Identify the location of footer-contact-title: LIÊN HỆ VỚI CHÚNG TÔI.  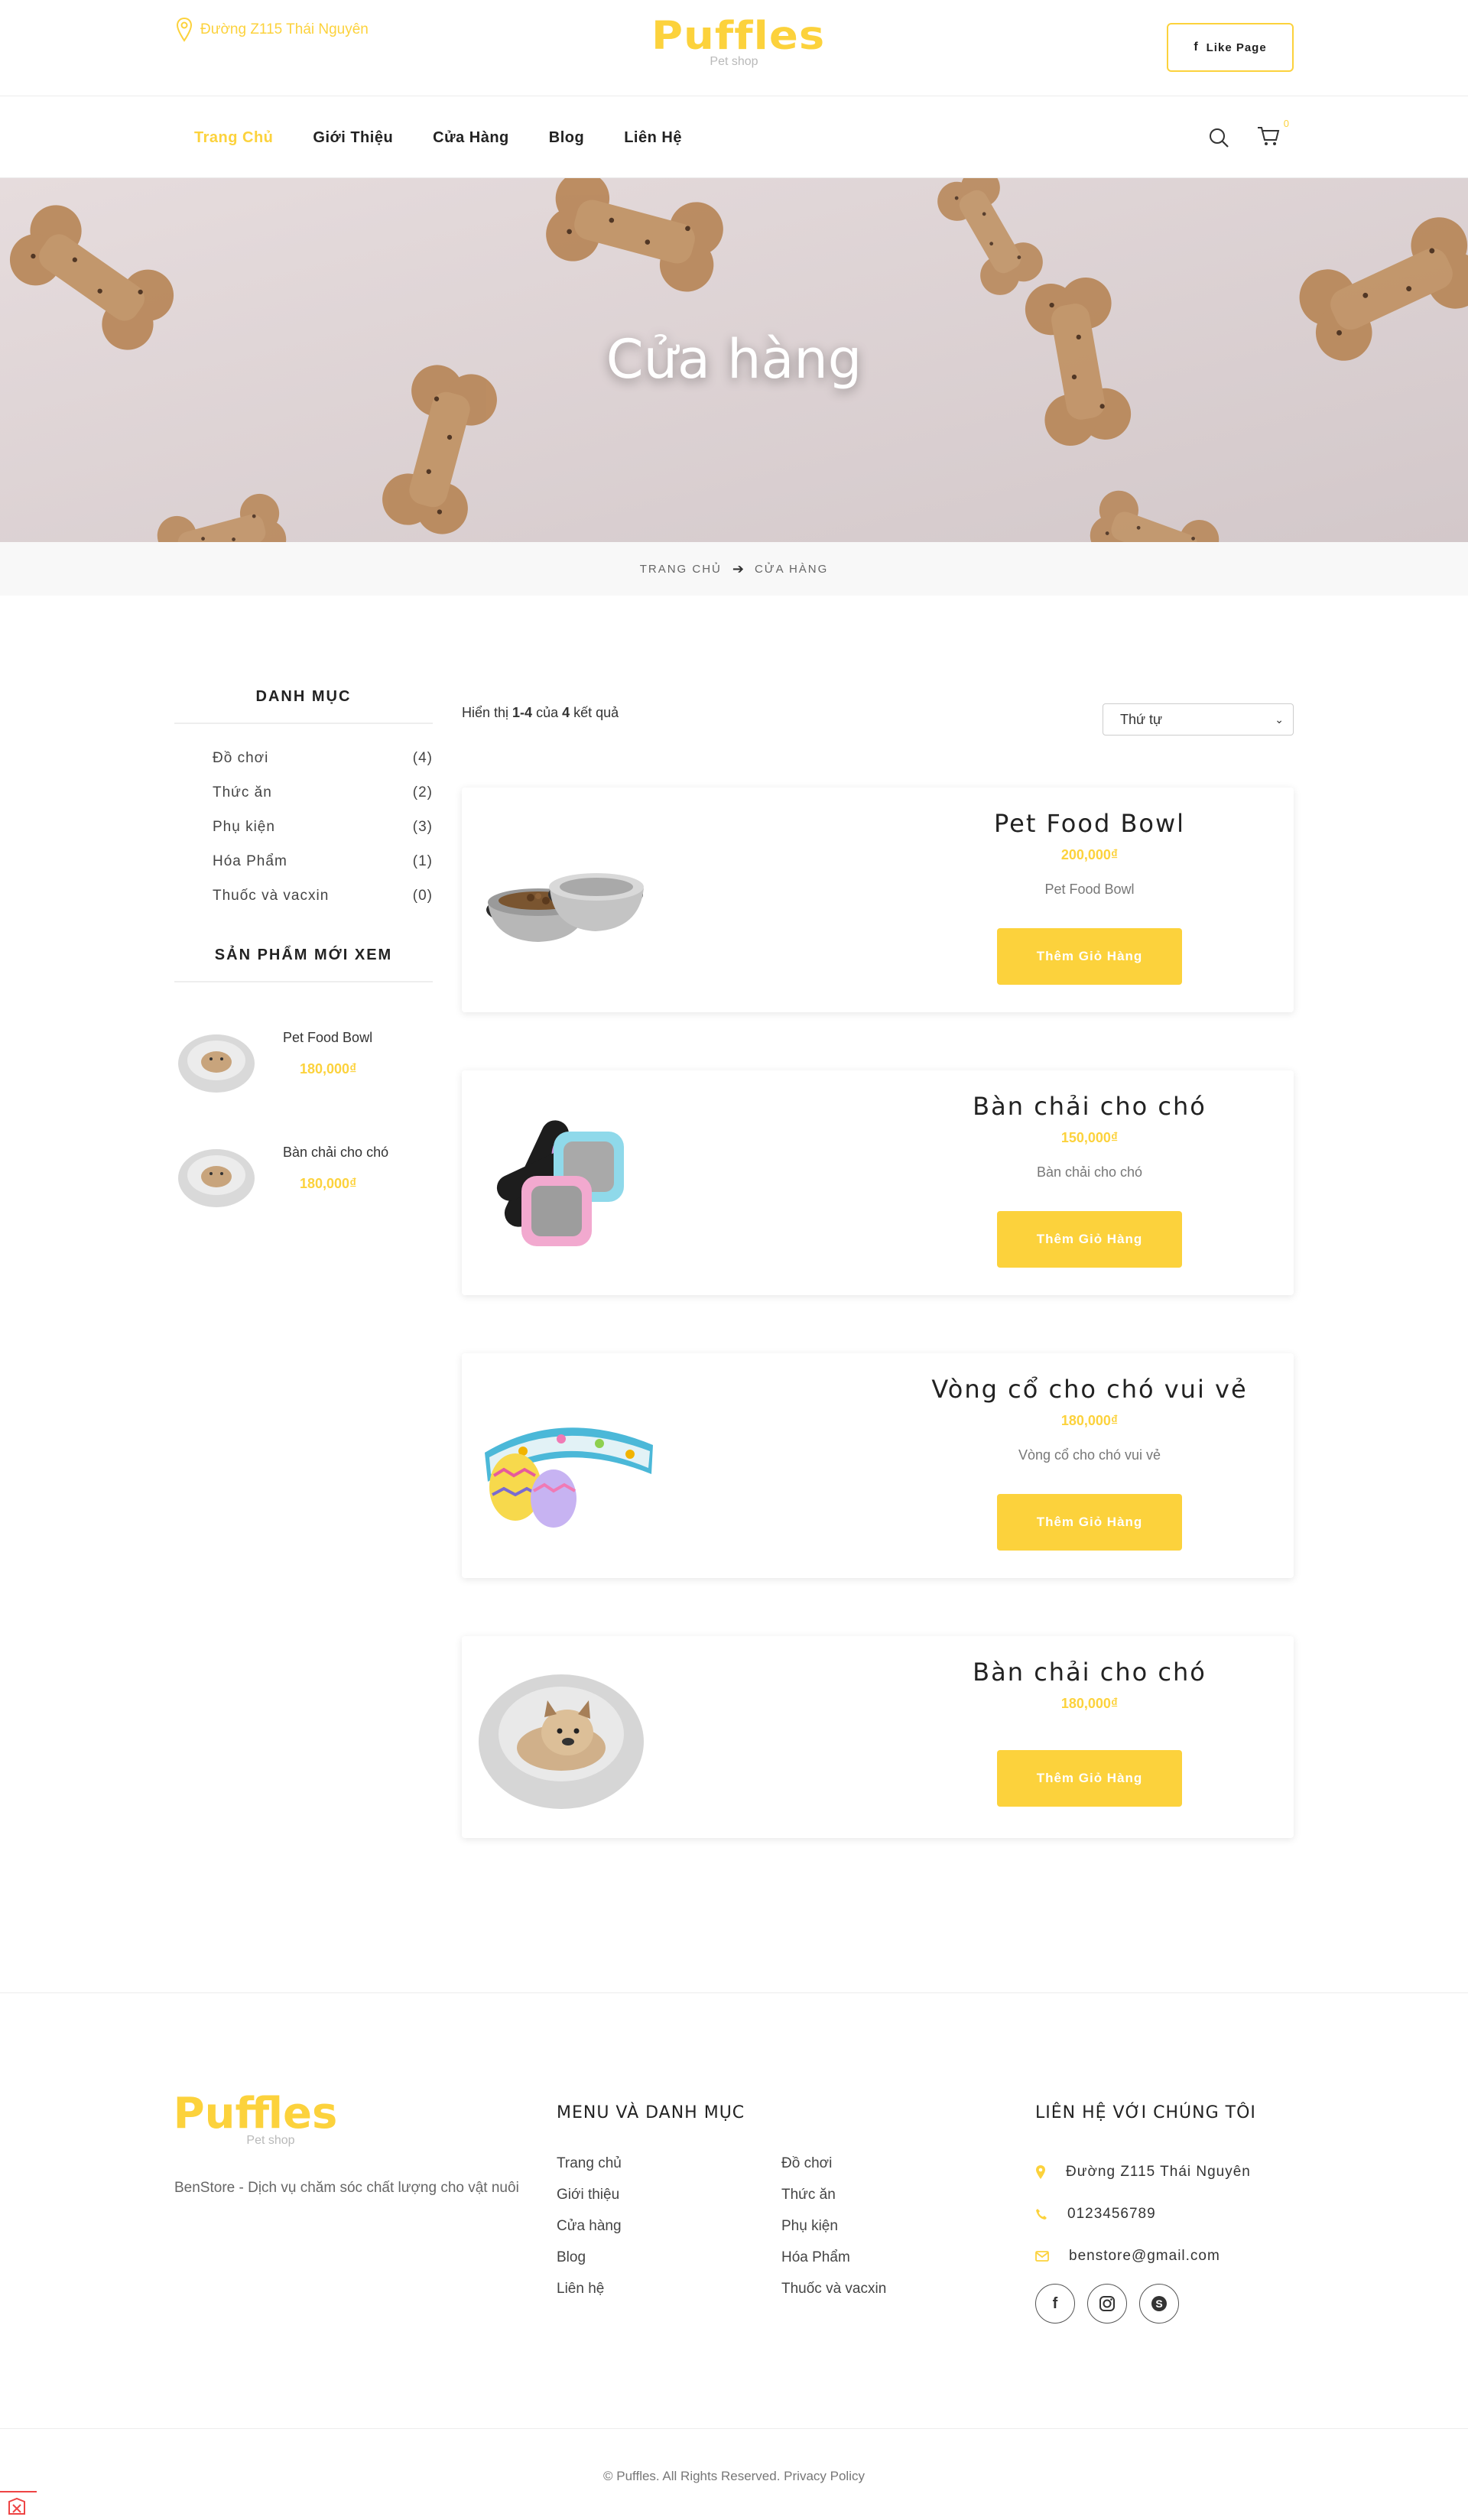
(1145, 2112).